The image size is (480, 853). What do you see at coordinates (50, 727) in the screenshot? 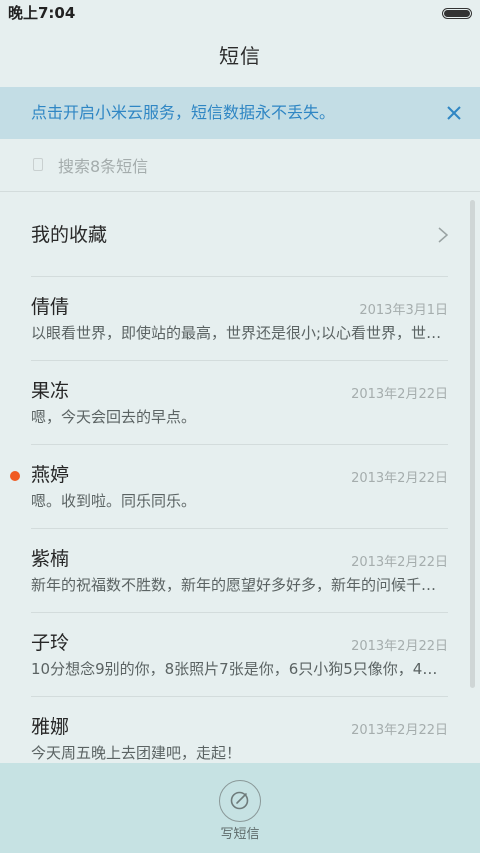
I see `contact-name: 雅娜` at bounding box center [50, 727].